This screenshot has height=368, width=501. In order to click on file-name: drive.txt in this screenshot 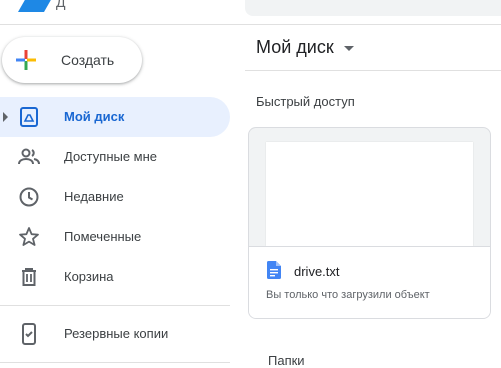, I will do `click(317, 271)`.